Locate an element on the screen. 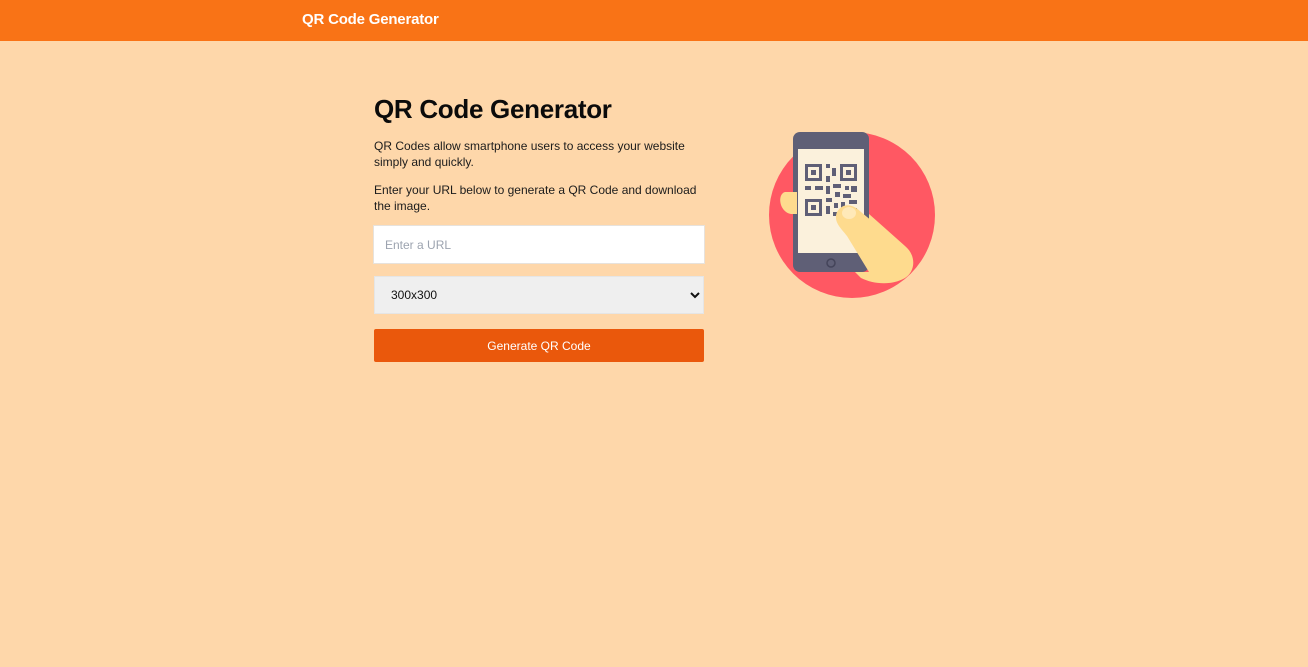 The image size is (1308, 667). brand-title: QR Code Generator is located at coordinates (370, 19).